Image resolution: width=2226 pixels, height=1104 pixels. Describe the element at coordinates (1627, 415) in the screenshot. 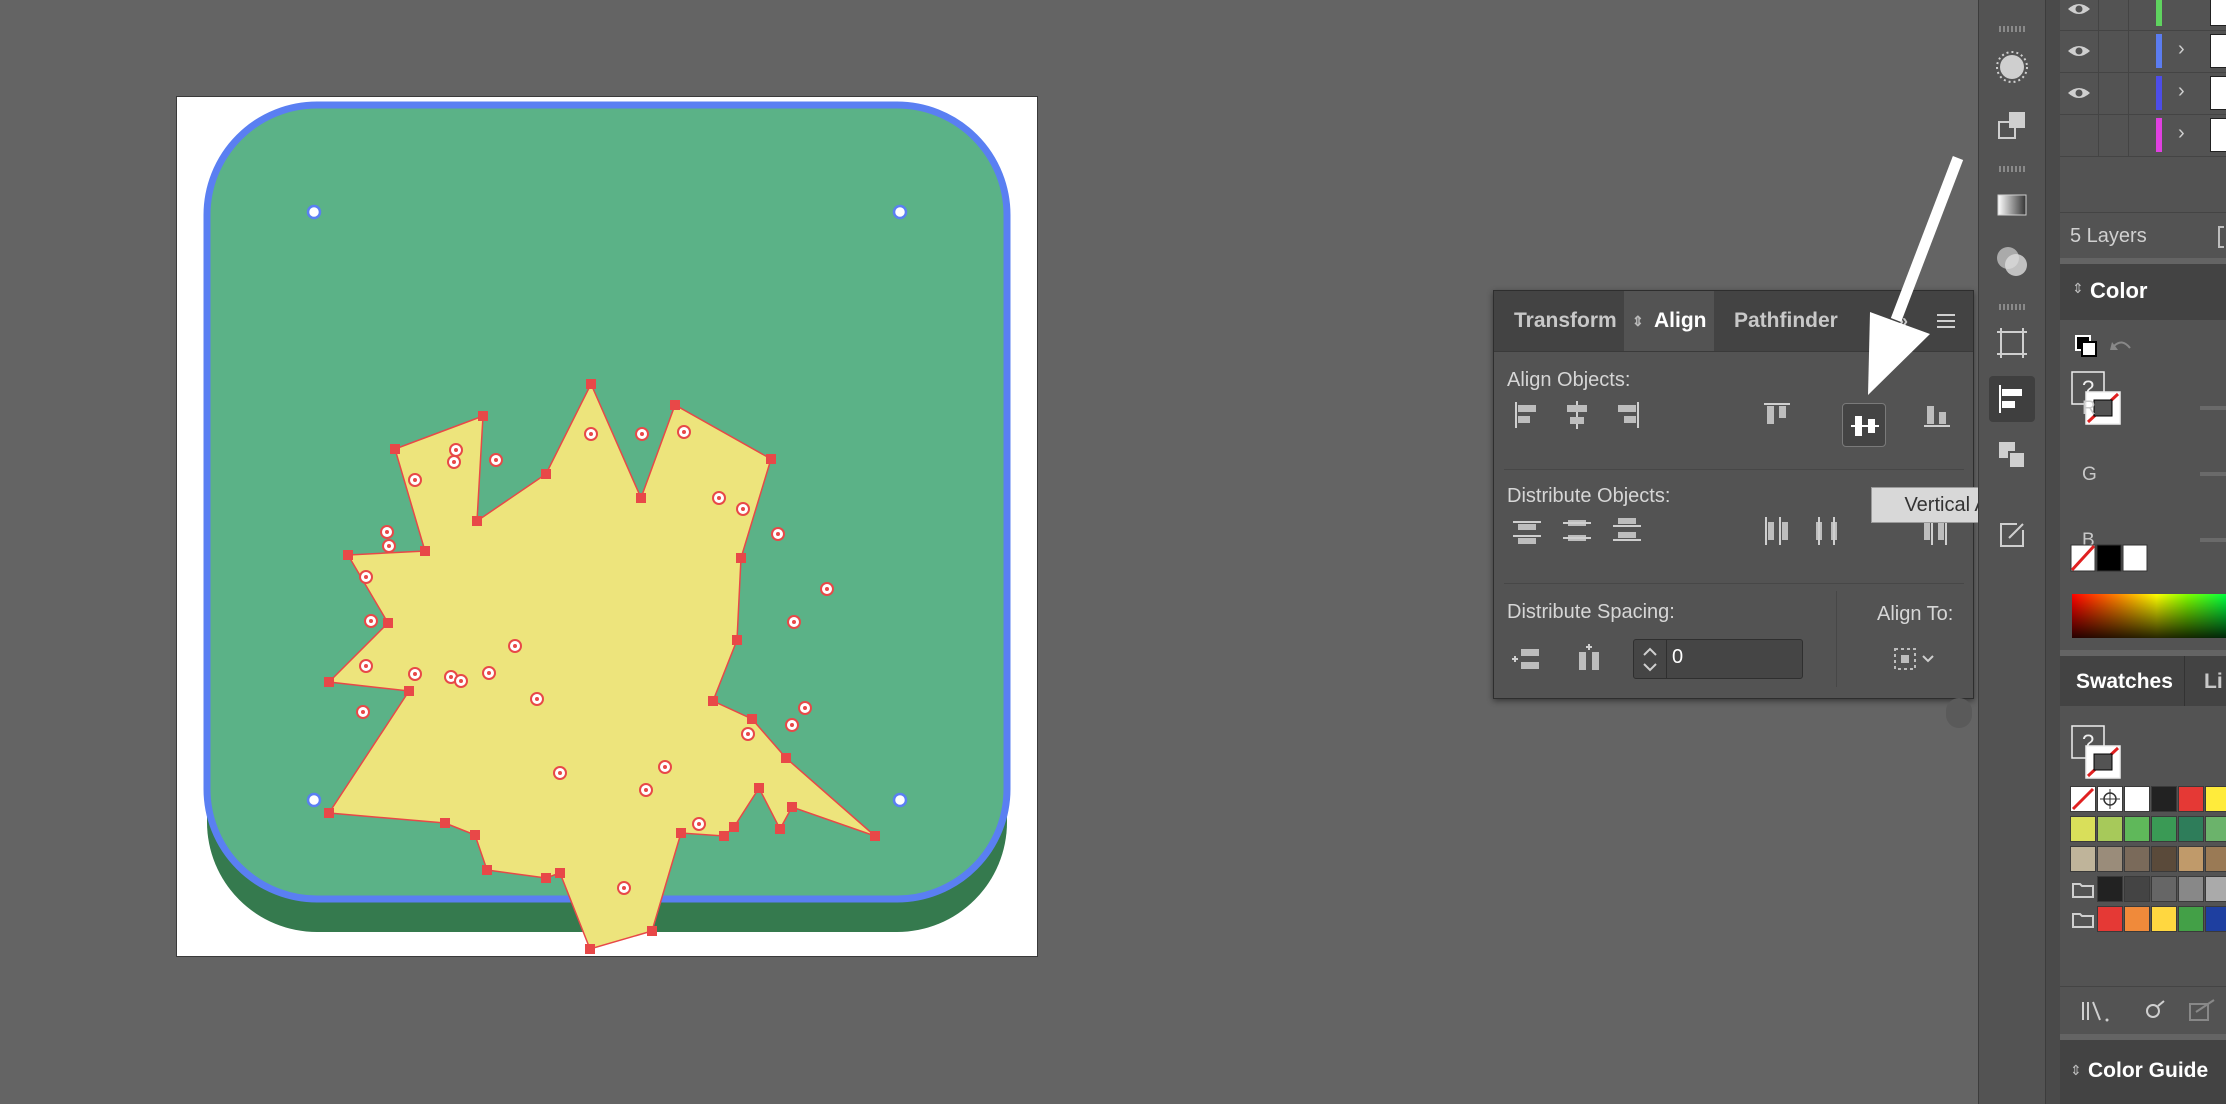

I see `horizontal-align-right-button` at that location.